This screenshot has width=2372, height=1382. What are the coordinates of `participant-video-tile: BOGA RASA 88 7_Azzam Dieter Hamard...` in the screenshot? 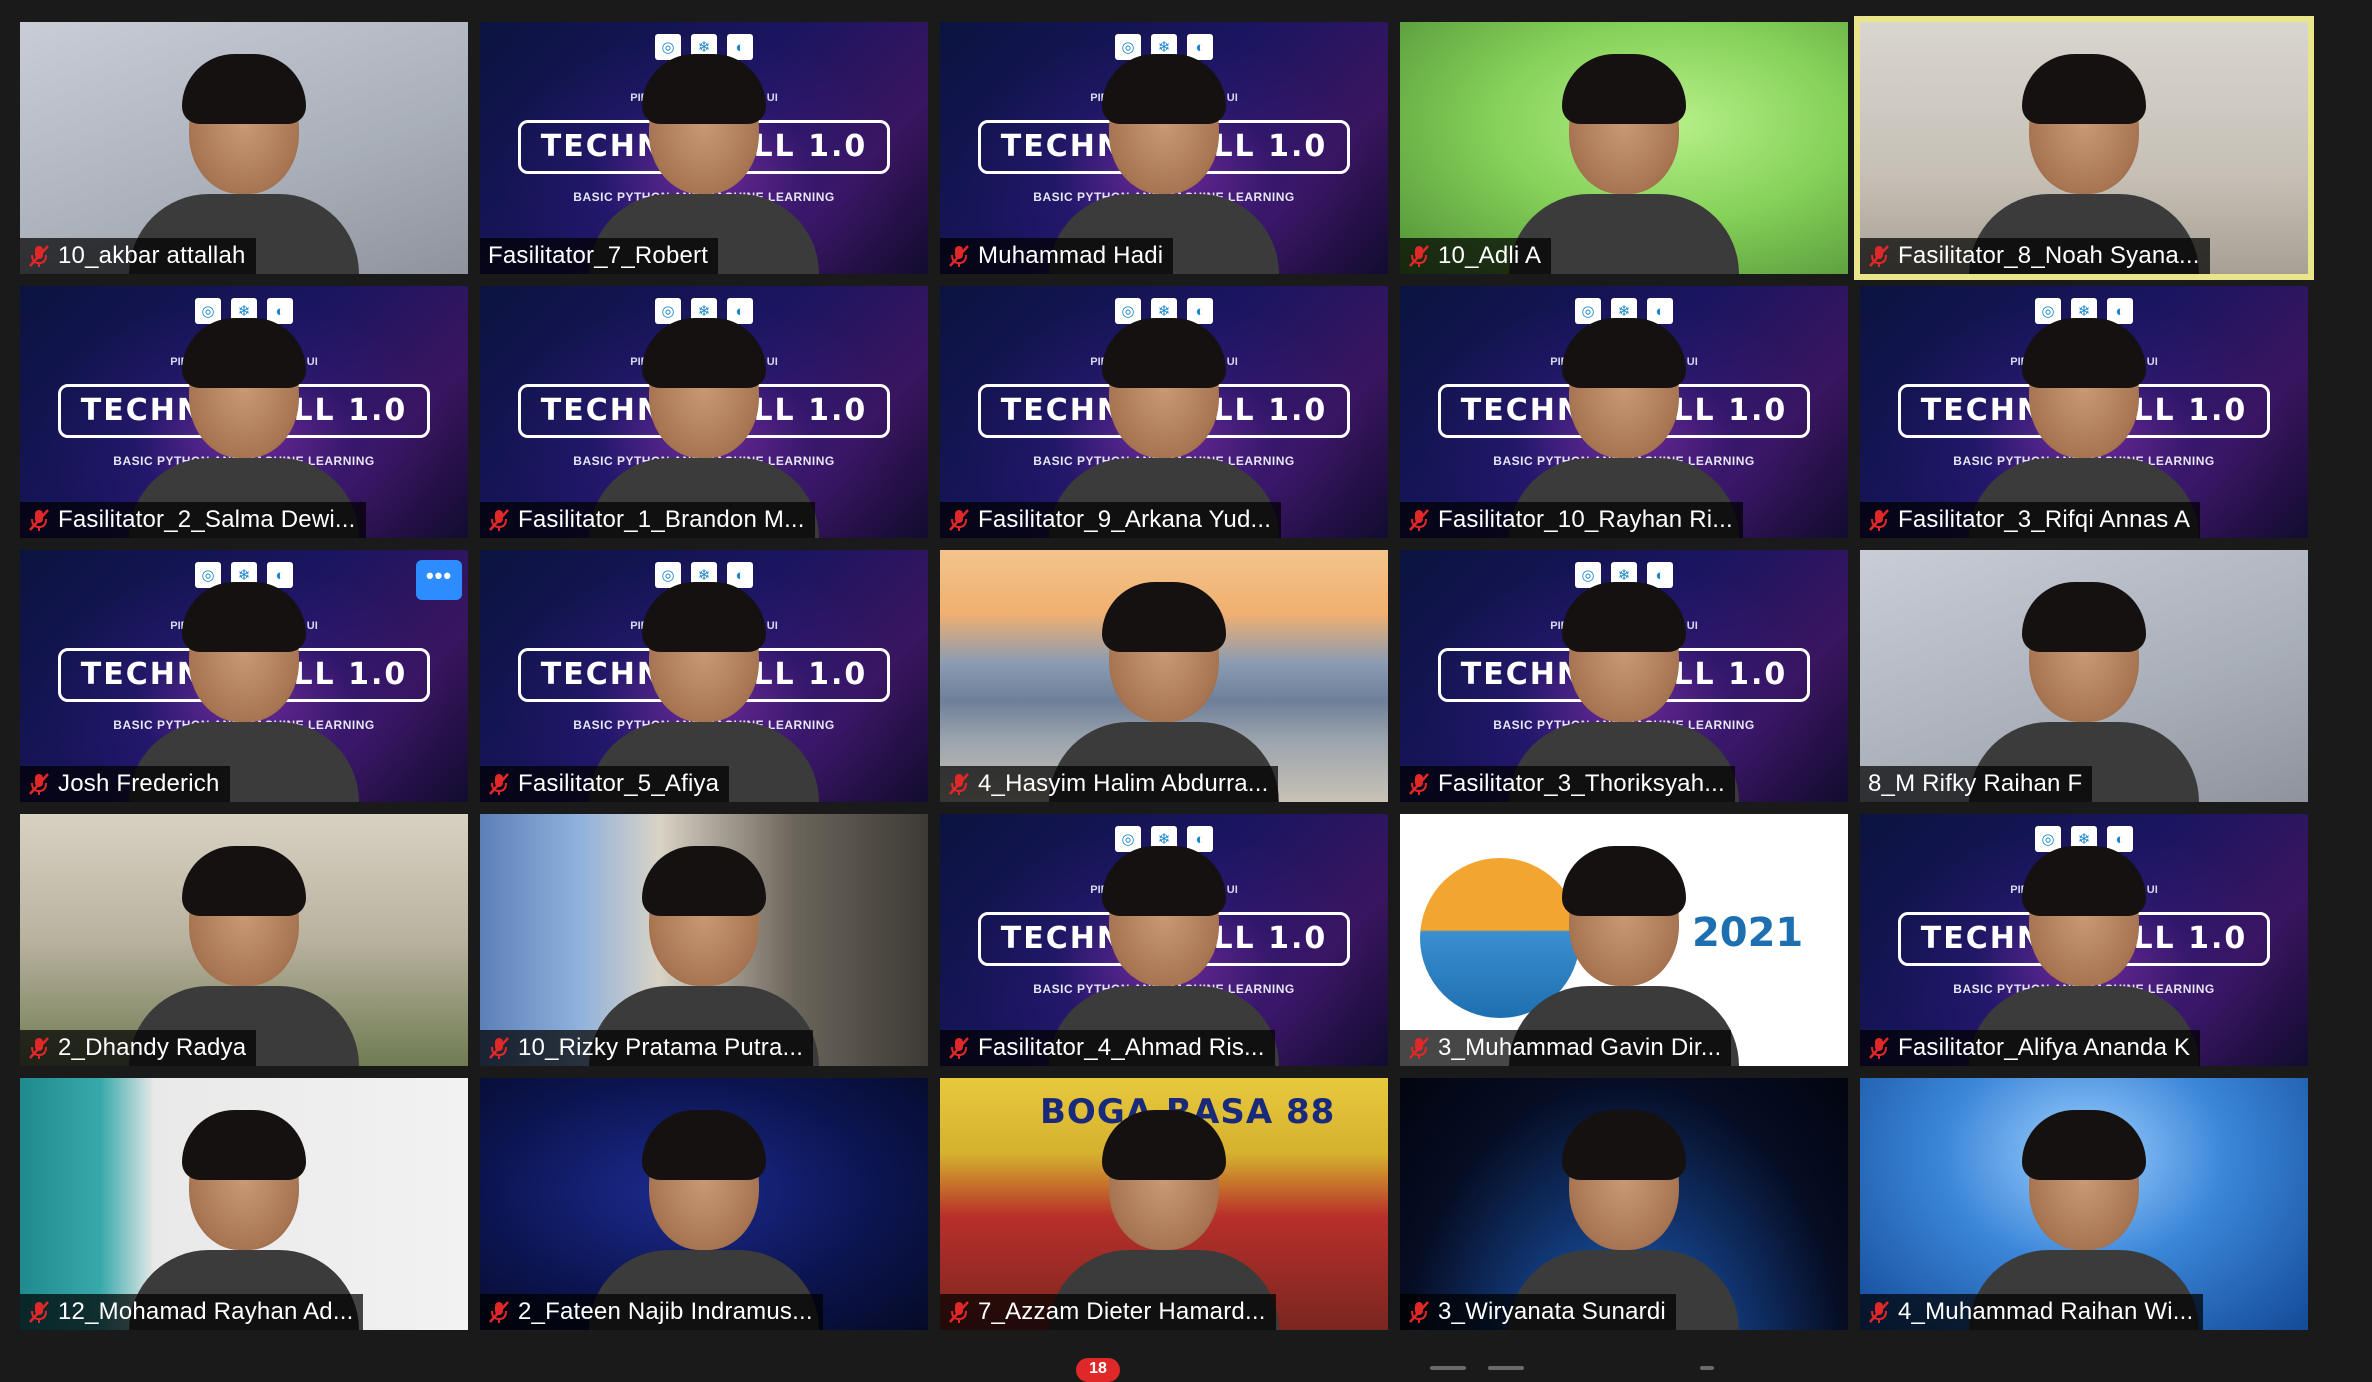 It's located at (1164, 1204).